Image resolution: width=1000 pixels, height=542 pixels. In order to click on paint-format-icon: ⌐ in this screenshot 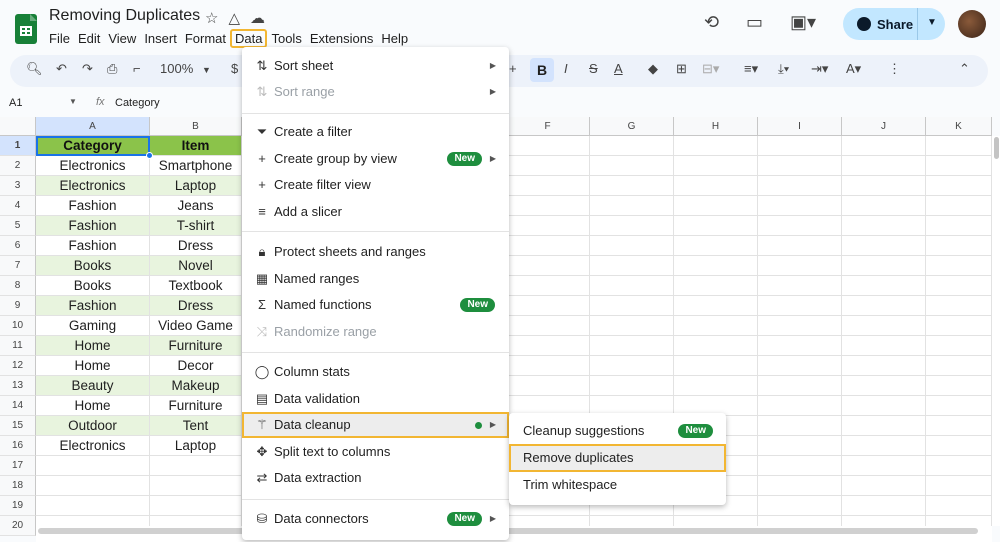, I will do `click(137, 68)`.